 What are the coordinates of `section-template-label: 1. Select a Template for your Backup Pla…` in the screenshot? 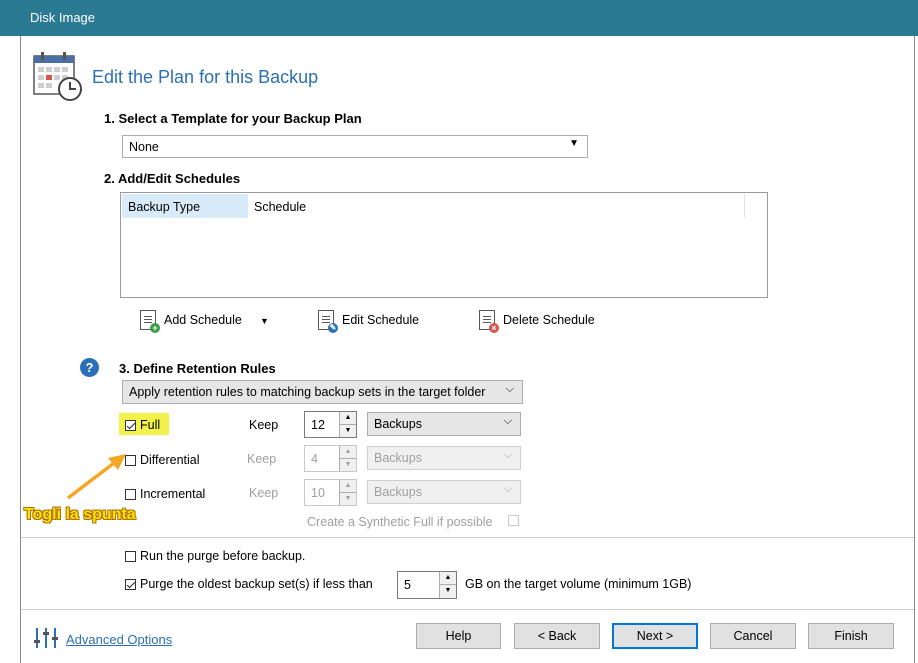 It's located at (233, 118).